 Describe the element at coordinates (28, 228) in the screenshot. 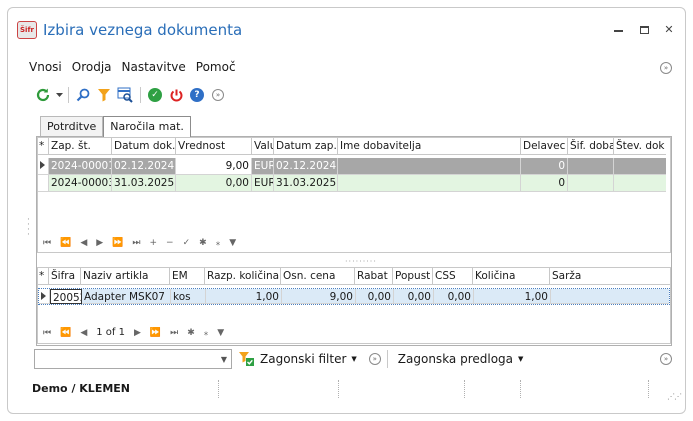

I see `left-grip-icon: · · · ·` at that location.